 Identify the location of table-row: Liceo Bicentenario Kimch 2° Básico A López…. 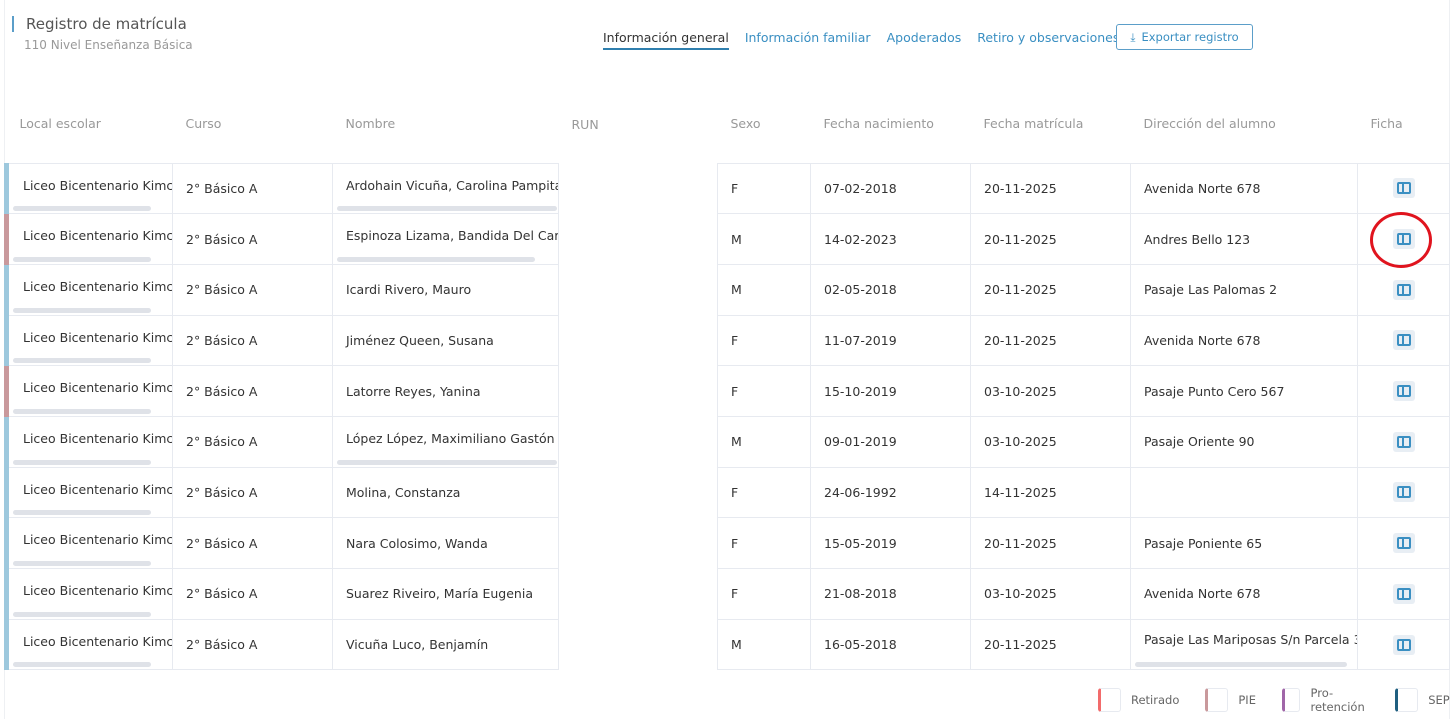
(727, 441).